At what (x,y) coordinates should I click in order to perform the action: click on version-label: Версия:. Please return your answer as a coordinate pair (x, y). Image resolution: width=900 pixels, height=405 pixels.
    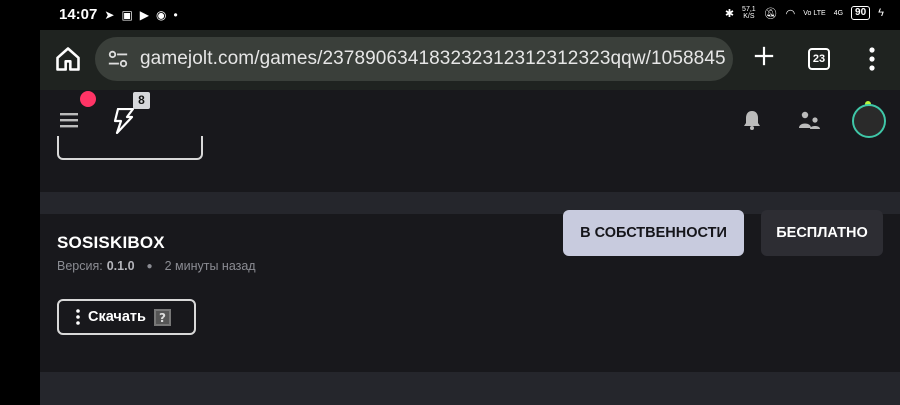
    Looking at the image, I should click on (80, 266).